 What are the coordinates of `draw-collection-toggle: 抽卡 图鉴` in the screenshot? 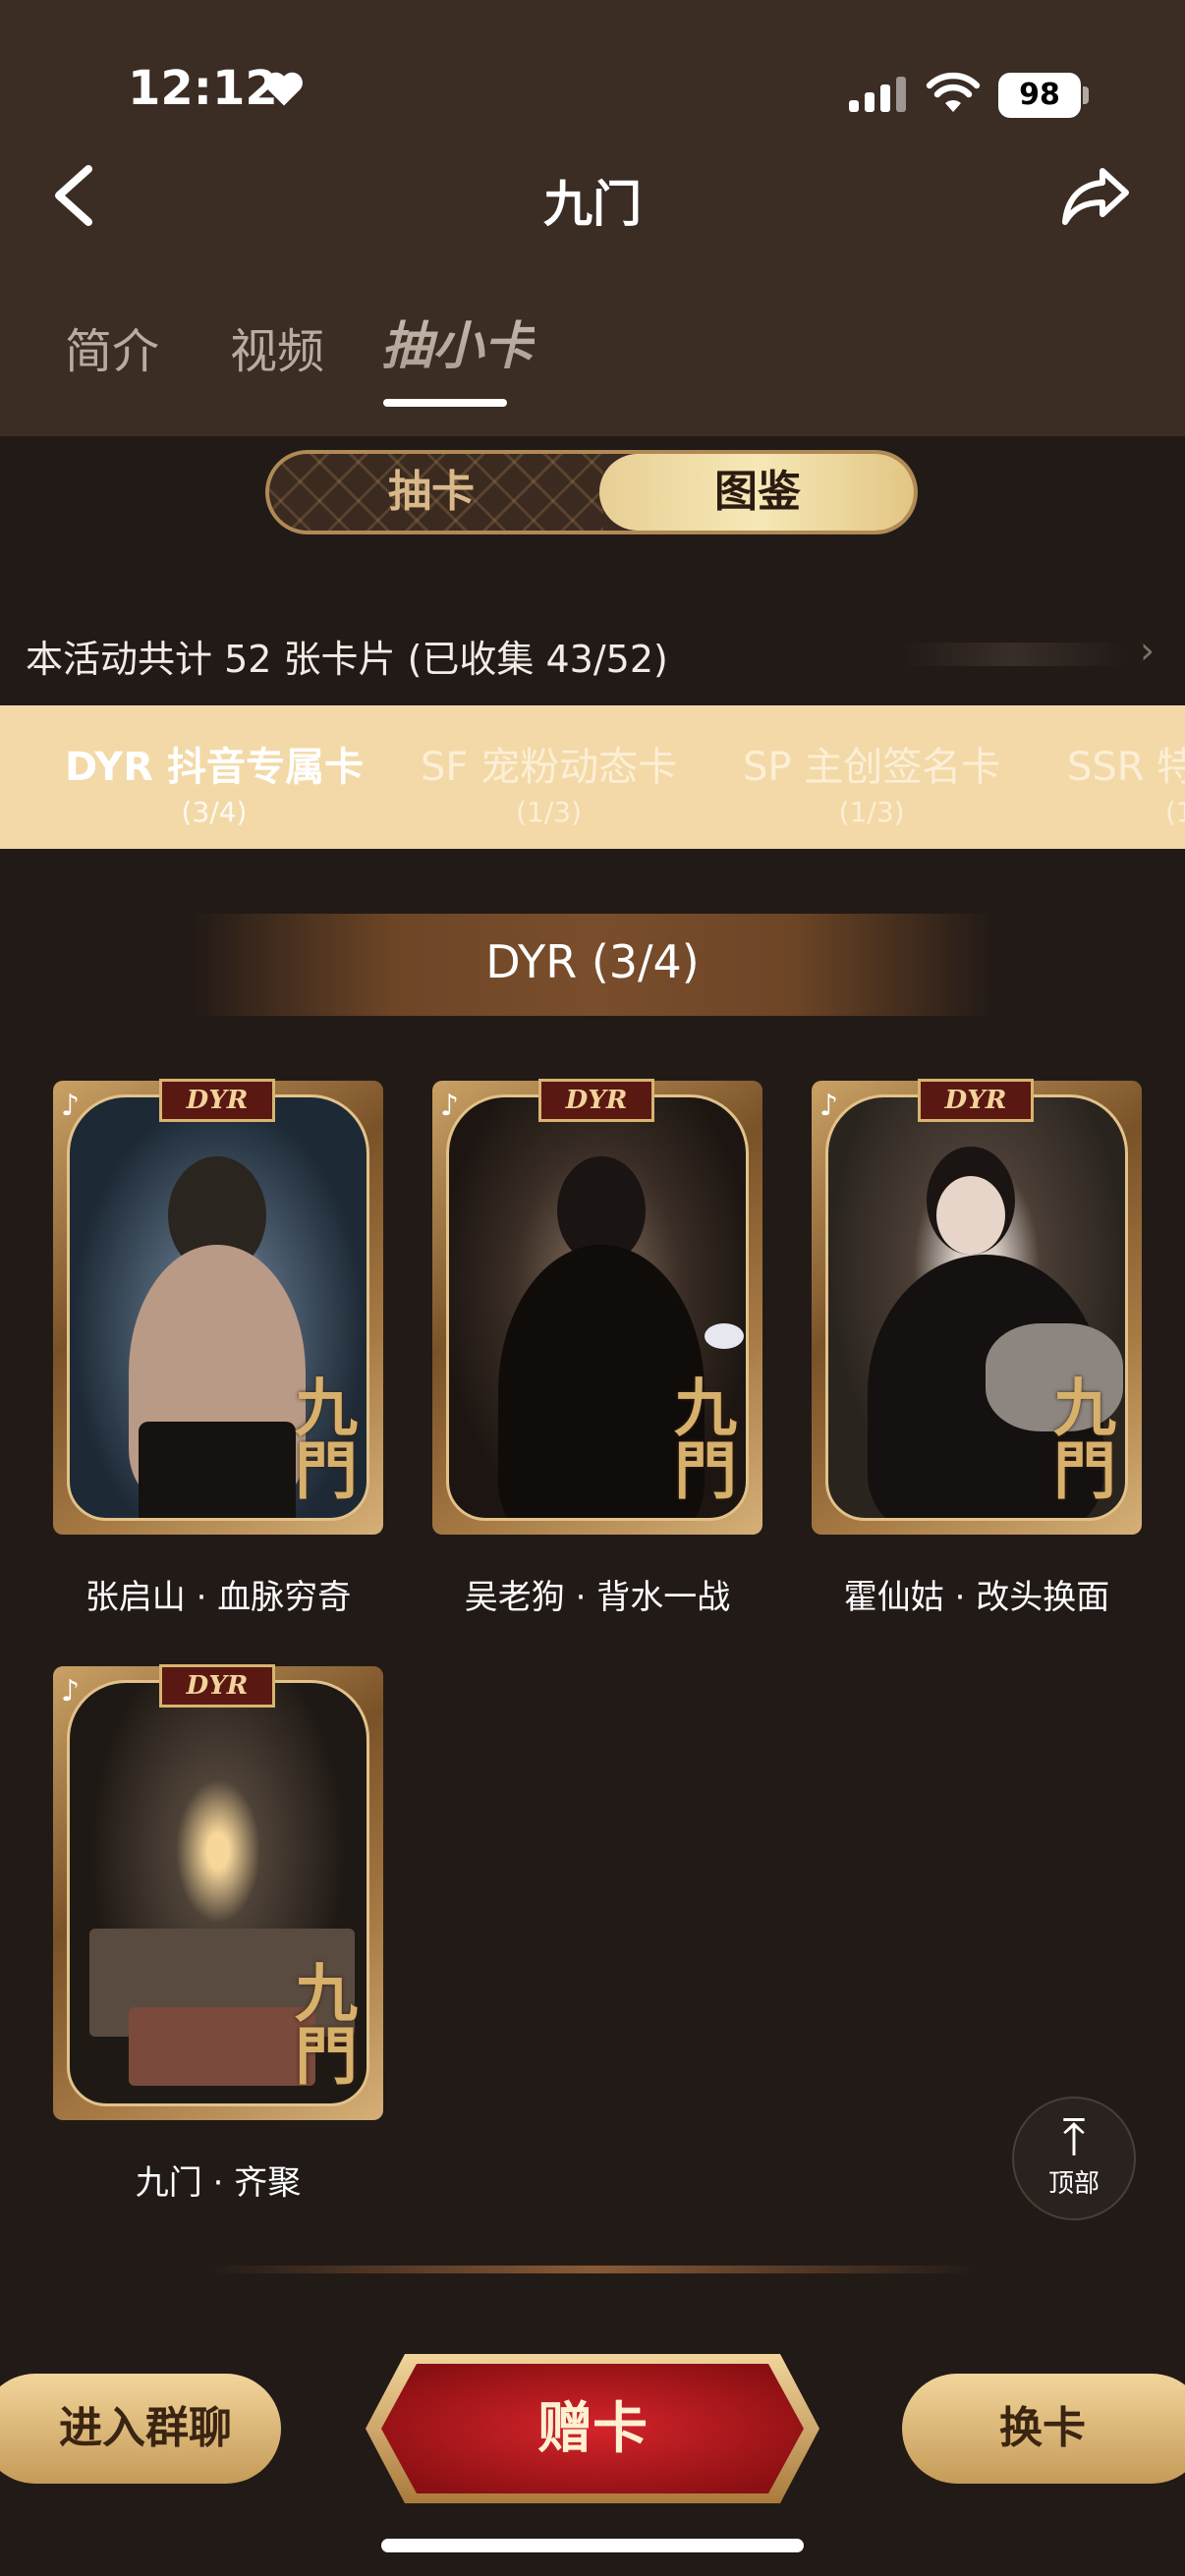 It's located at (592, 492).